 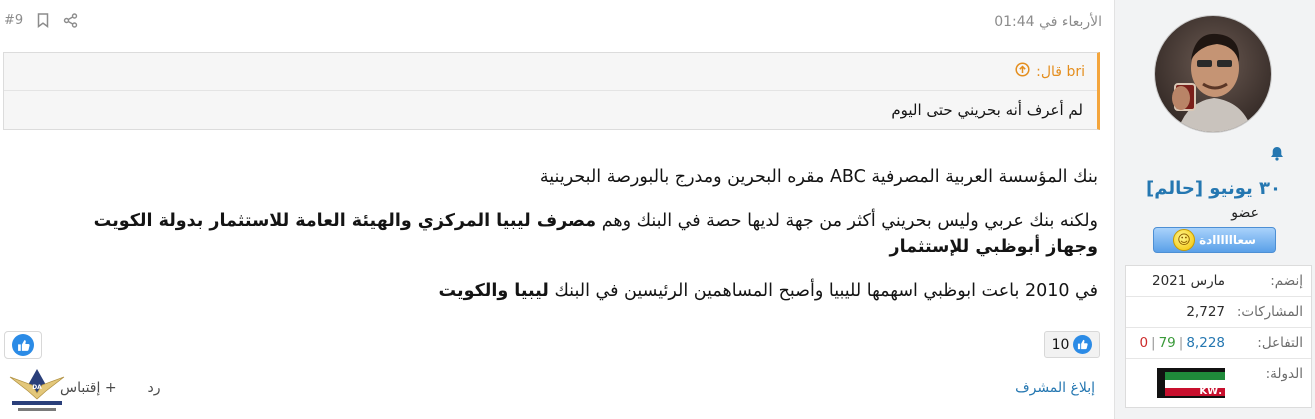 I want to click on flag-label: .KW, so click(x=1210, y=391).